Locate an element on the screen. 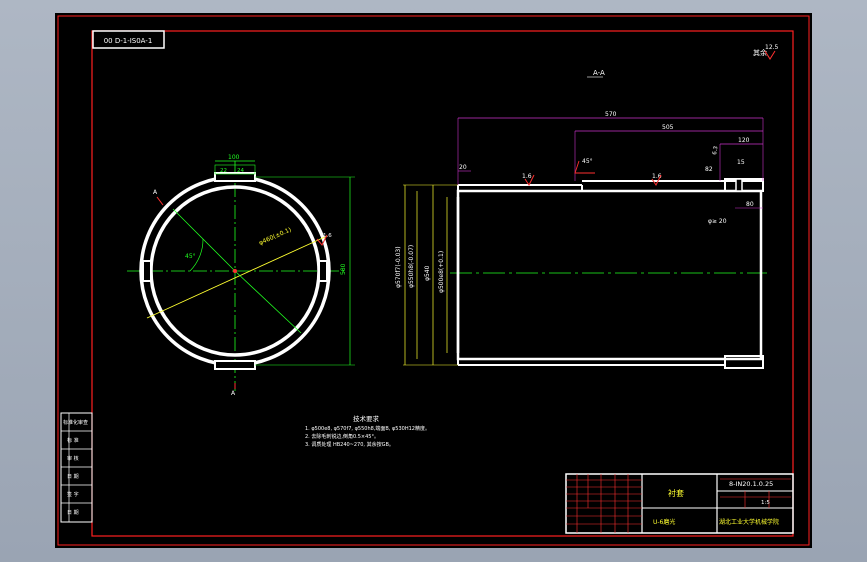 The image size is (867, 562). dim-120: 120 is located at coordinates (744, 140).